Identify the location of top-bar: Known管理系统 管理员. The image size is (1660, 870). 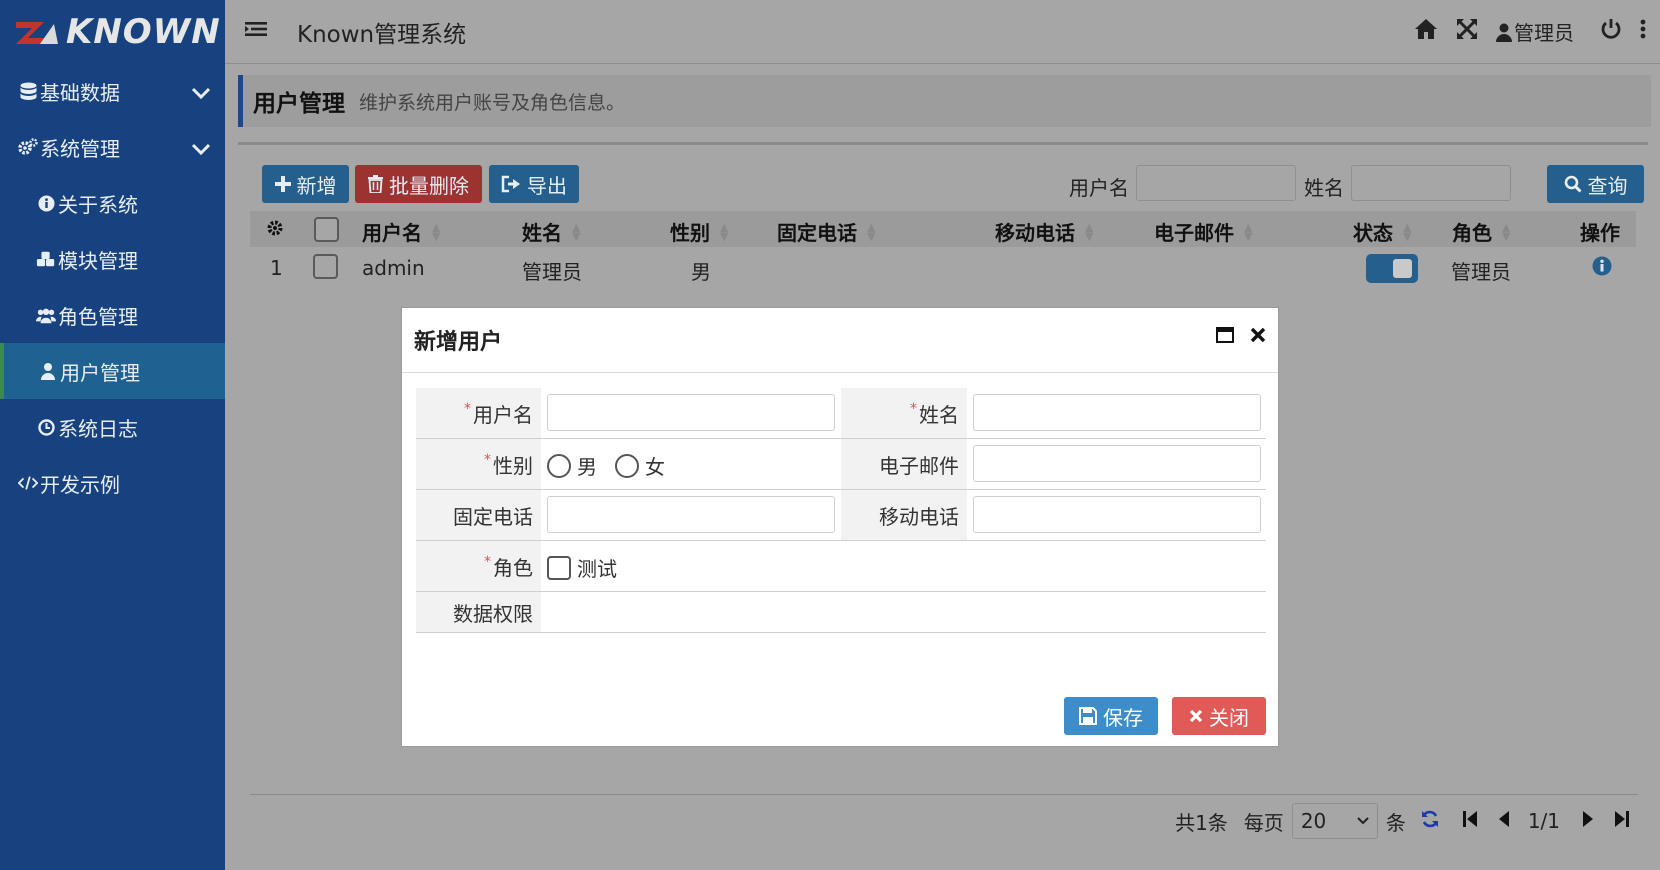
(942, 32).